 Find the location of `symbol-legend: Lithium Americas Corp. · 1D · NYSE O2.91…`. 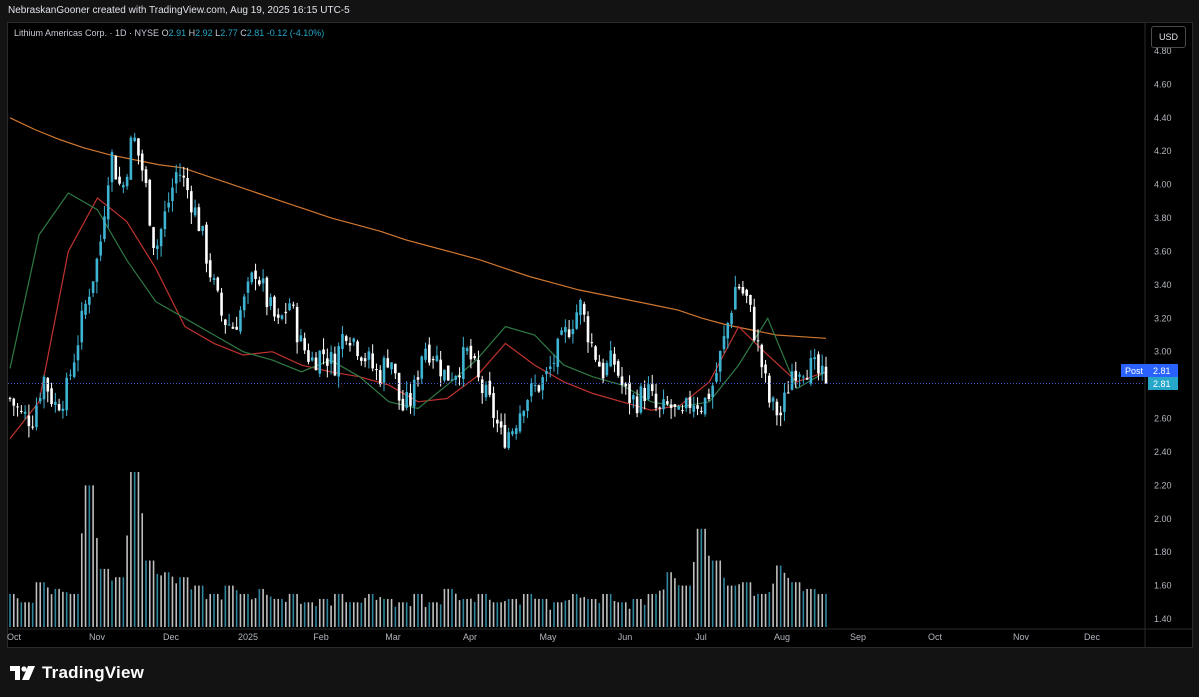

symbol-legend: Lithium Americas Corp. · 1D · NYSE O2.91… is located at coordinates (169, 33).